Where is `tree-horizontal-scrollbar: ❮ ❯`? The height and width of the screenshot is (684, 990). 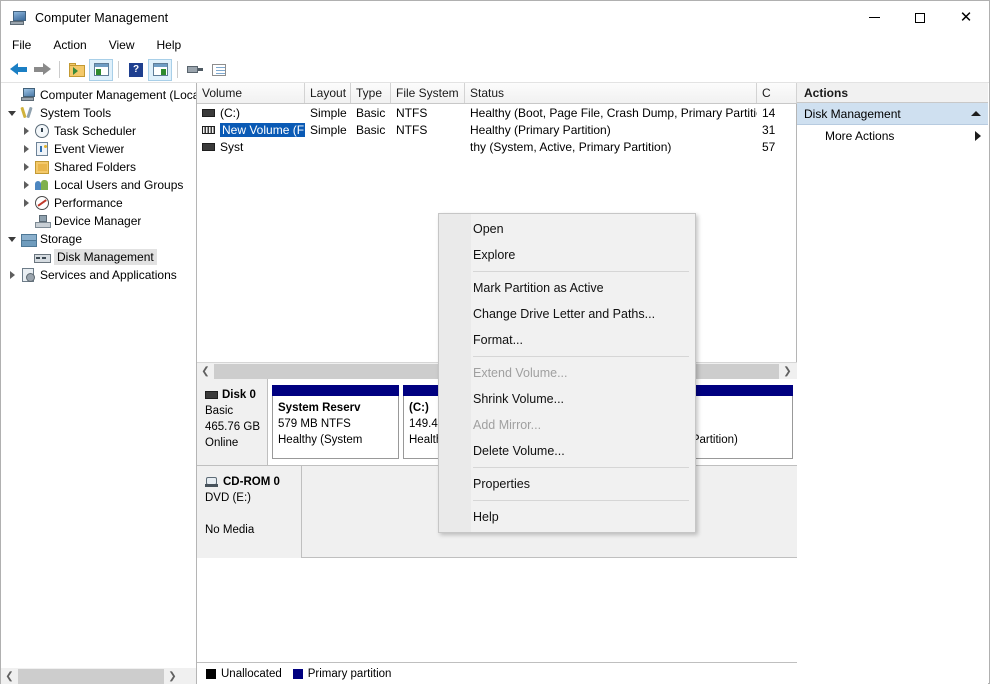 tree-horizontal-scrollbar: ❮ ❯ is located at coordinates (98, 675).